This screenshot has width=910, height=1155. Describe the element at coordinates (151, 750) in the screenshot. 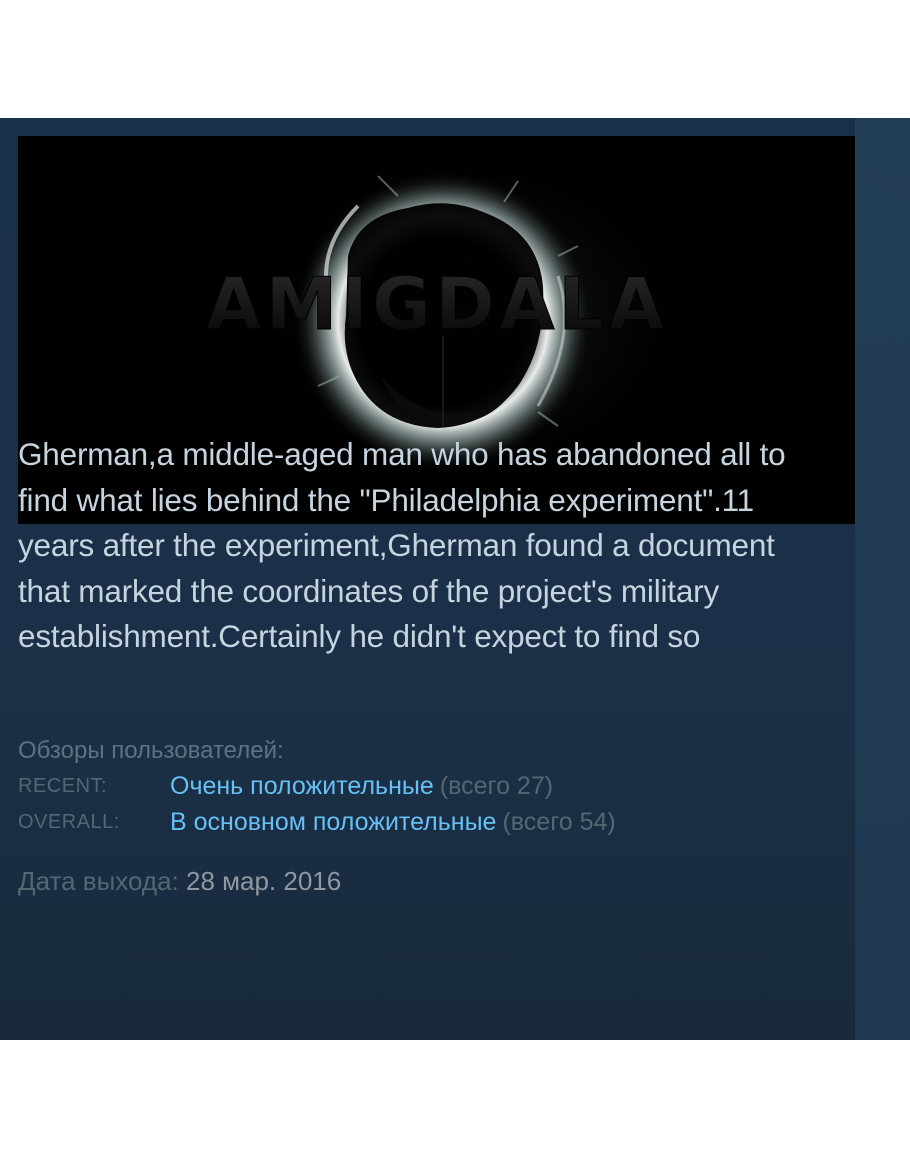

I see `user-reviews-title: Обзоры пользователей:` at that location.